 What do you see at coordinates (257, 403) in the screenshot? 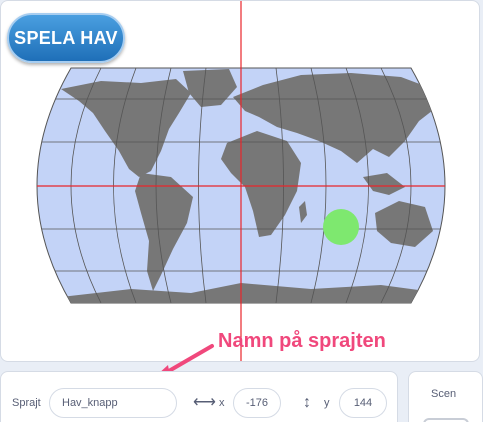
I see `x-position-input: -176` at bounding box center [257, 403].